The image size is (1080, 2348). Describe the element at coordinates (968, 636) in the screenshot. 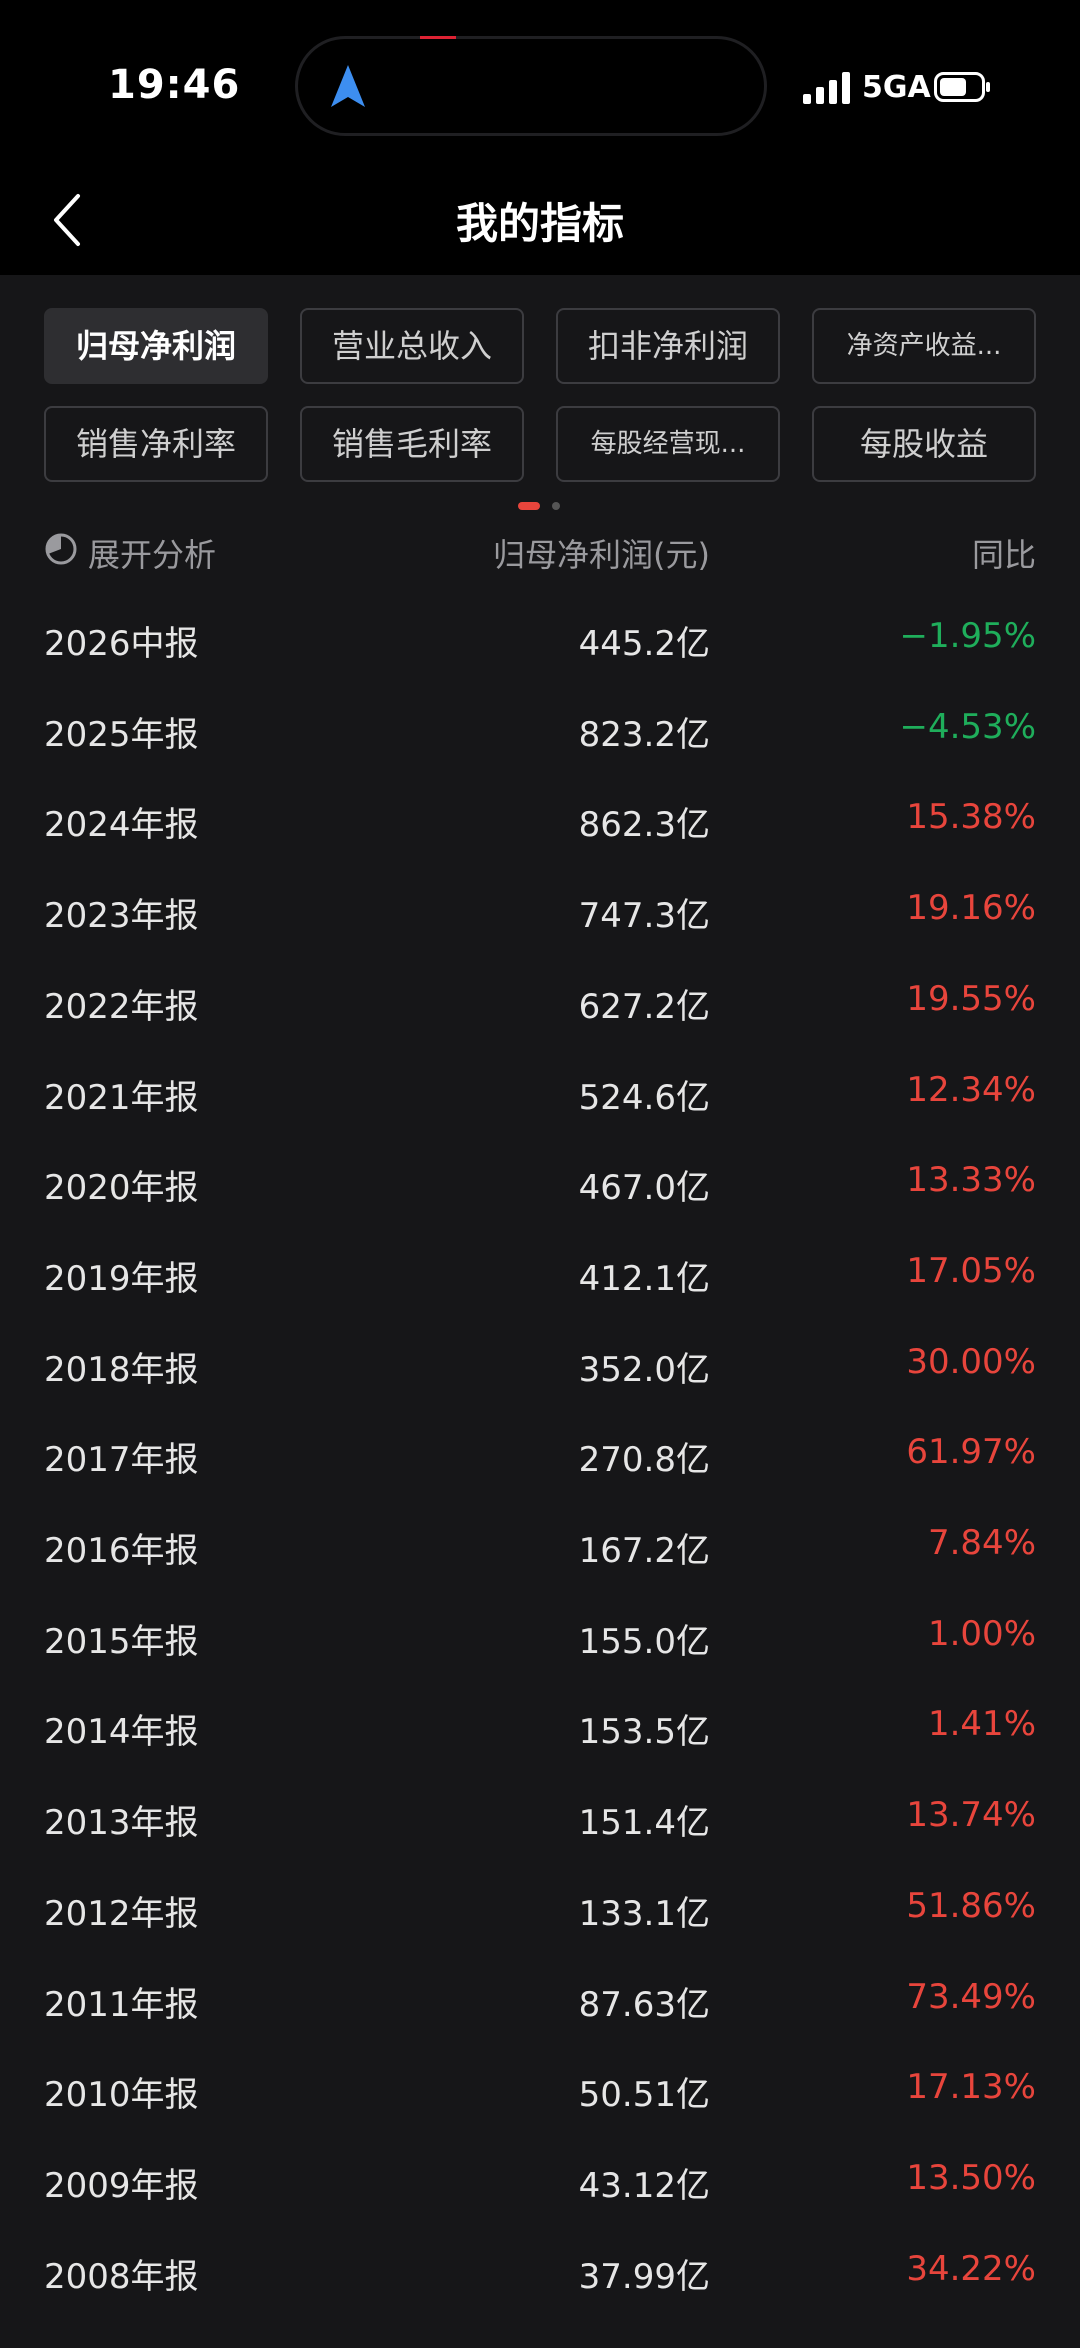

I see `yoy-cell: −1.95%` at that location.